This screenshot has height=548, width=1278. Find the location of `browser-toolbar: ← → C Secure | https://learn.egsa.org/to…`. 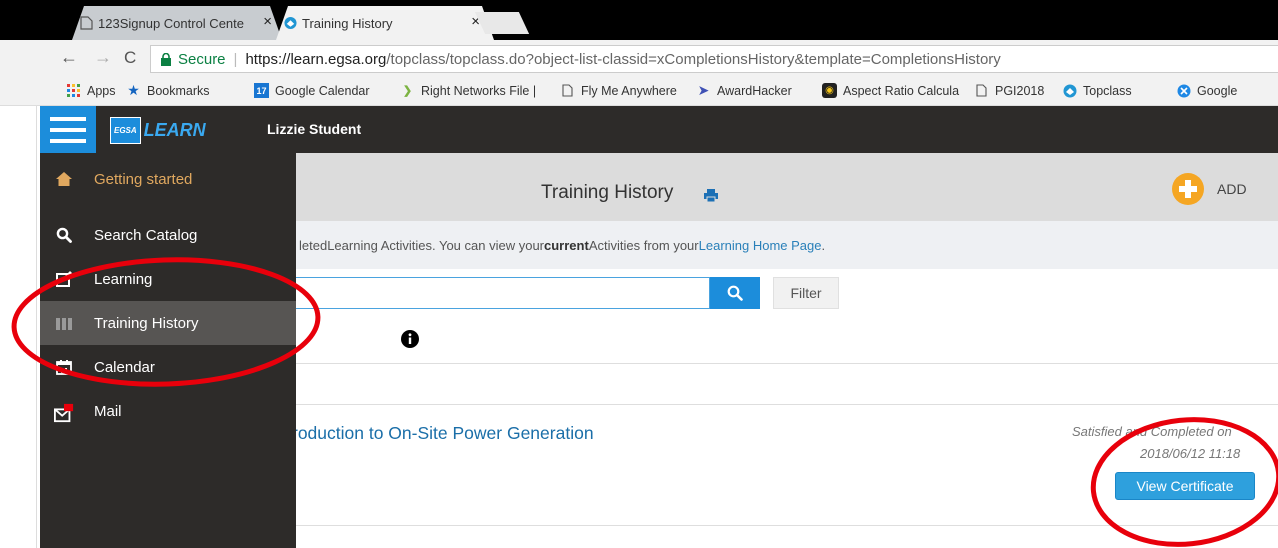

browser-toolbar: ← → C Secure | https://learn.egsa.org/to… is located at coordinates (639, 58).